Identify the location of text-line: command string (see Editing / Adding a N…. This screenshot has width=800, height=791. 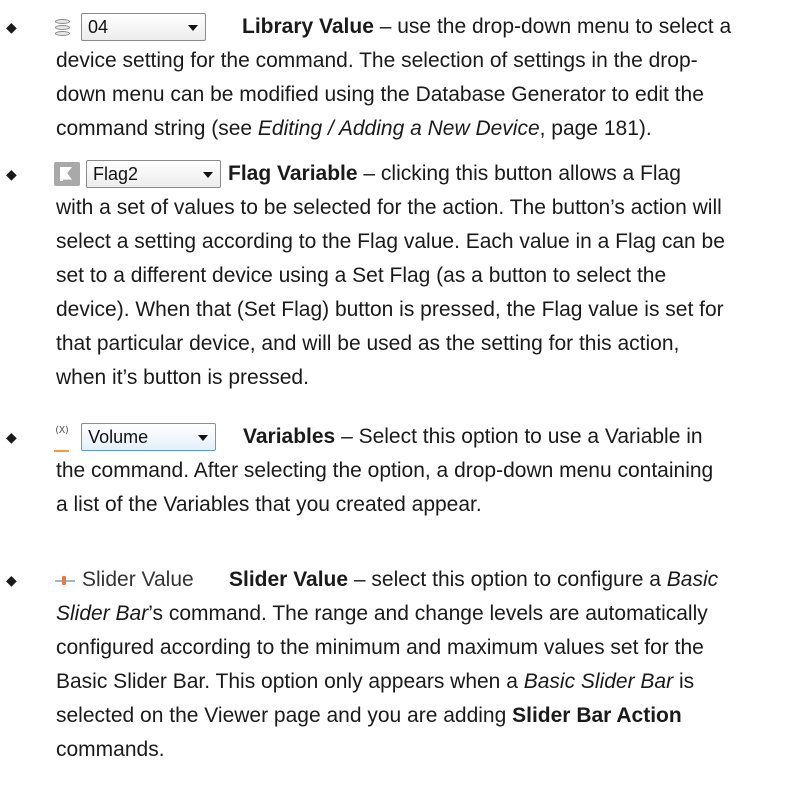
(354, 128).